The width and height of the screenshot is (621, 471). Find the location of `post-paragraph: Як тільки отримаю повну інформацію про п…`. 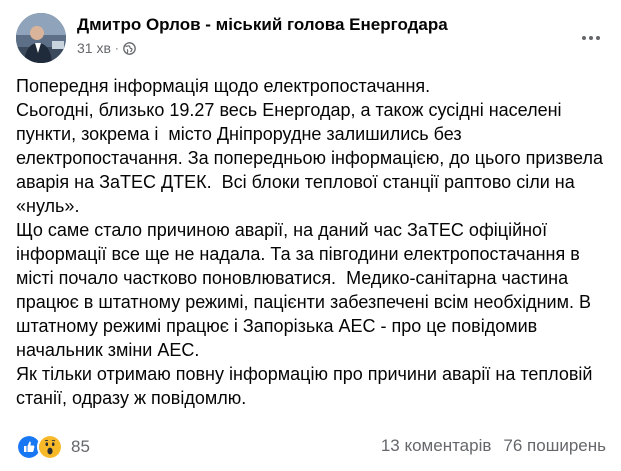

post-paragraph: Як тільки отримаю повну інформацію про п… is located at coordinates (307, 386).